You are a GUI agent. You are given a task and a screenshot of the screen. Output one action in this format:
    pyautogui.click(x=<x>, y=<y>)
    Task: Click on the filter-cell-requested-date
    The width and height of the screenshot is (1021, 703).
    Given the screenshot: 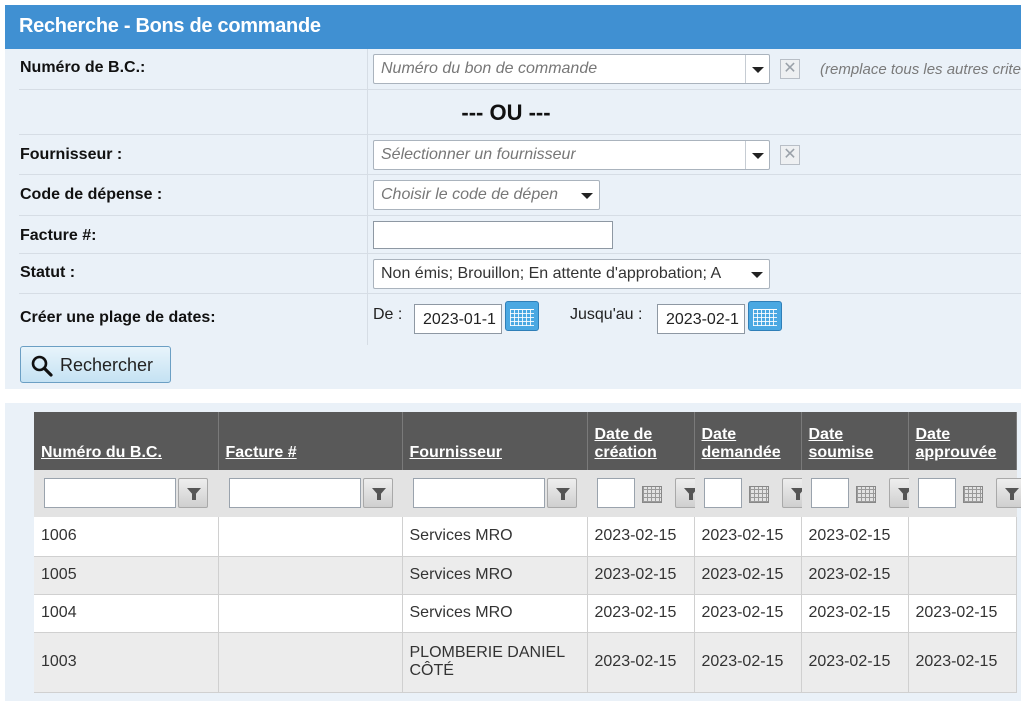 What is the action you would take?
    pyautogui.click(x=753, y=493)
    